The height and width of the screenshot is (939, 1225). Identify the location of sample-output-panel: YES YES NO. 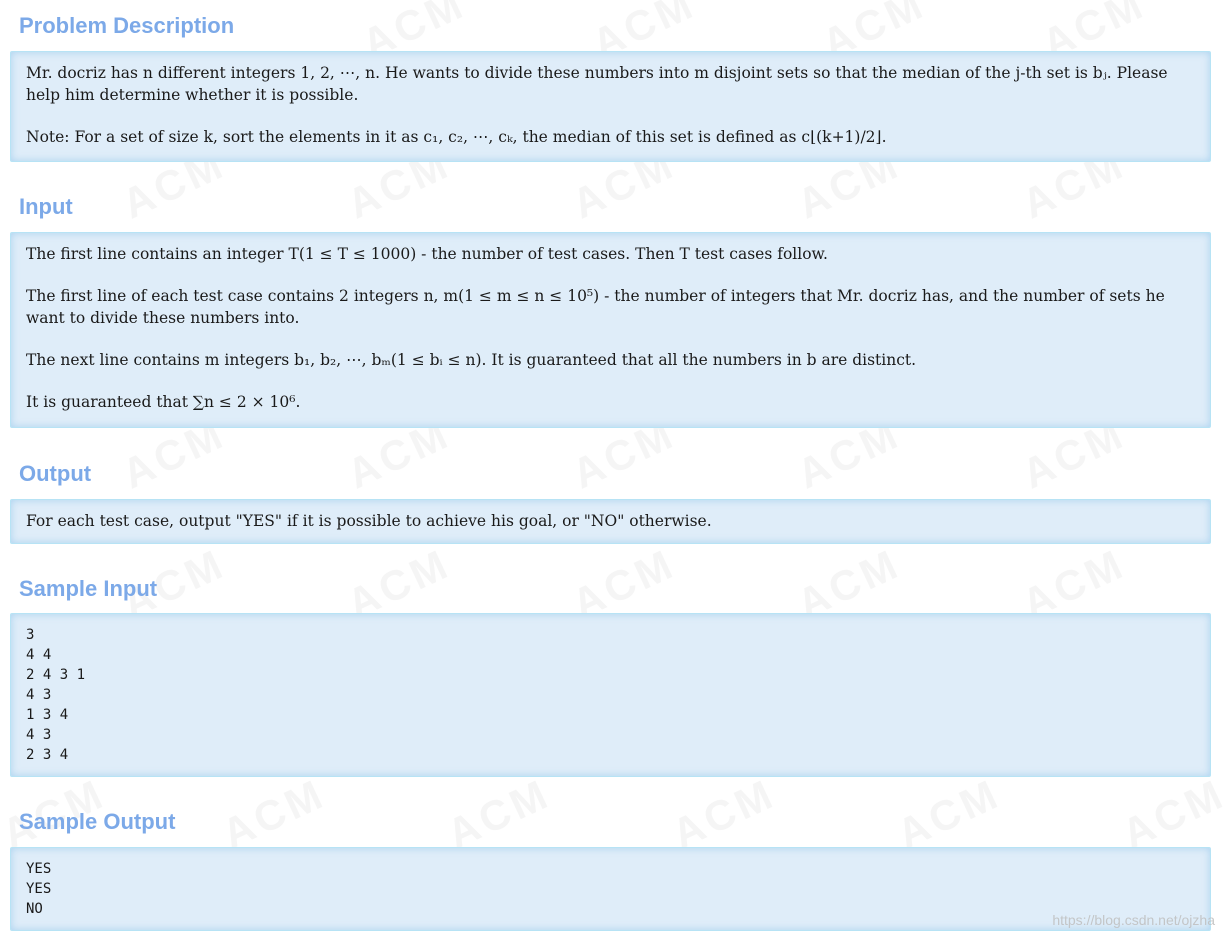
(610, 889).